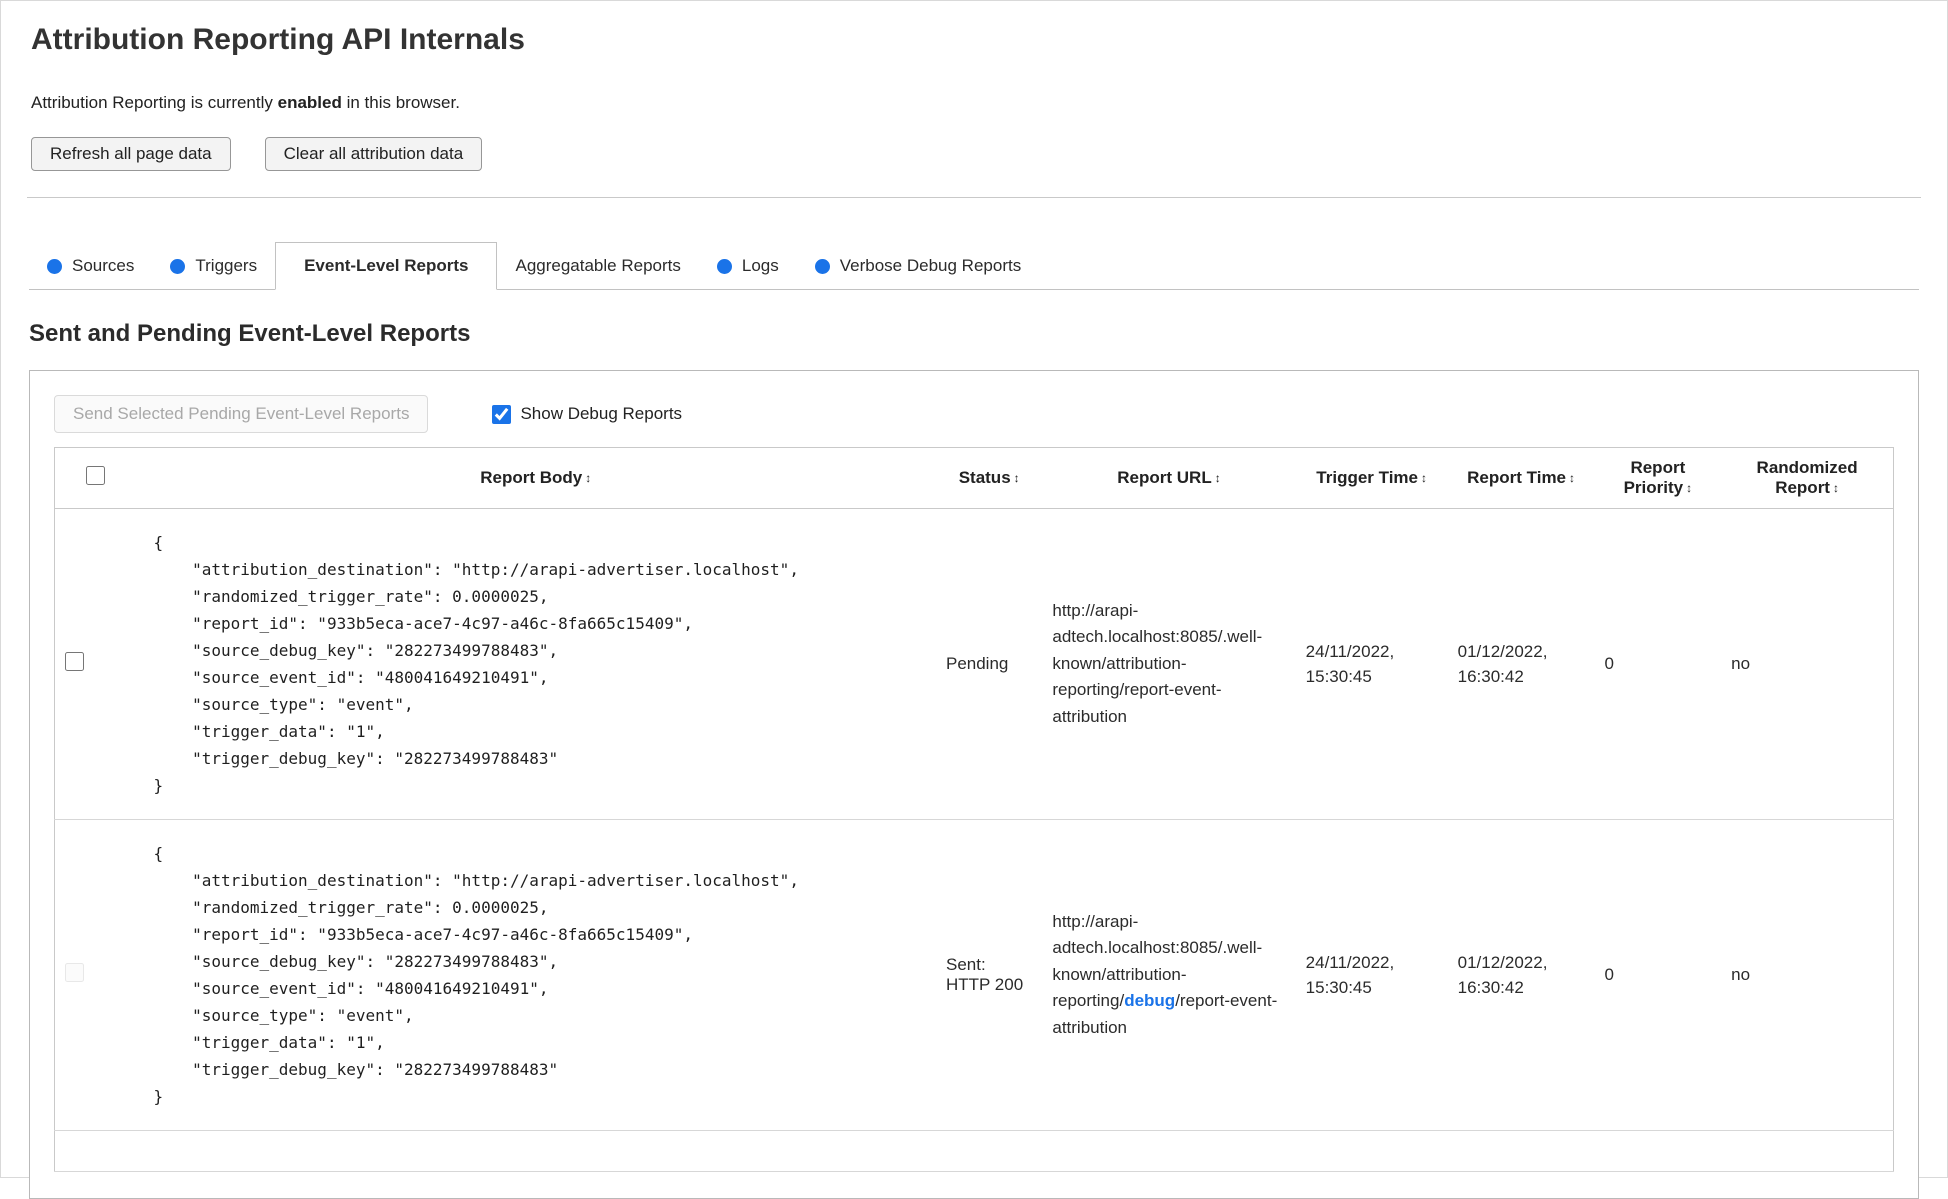 This screenshot has height=1199, width=1948. I want to click on tab-sources: Sources, so click(90, 266).